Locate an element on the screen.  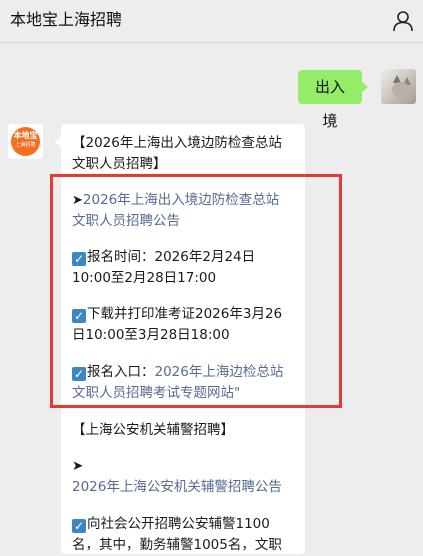
section-title: 【2026年上海出入境边防检查总站 is located at coordinates (177, 143).